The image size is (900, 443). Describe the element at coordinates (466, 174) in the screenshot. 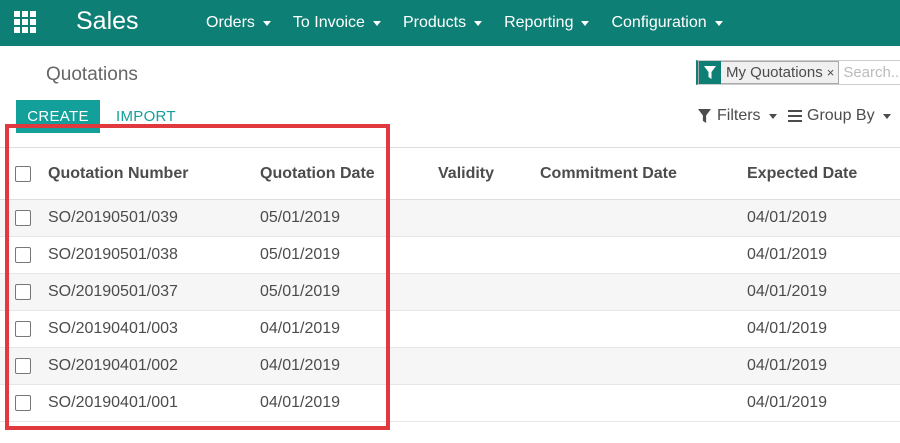

I see `column-header-validity: Validity` at that location.